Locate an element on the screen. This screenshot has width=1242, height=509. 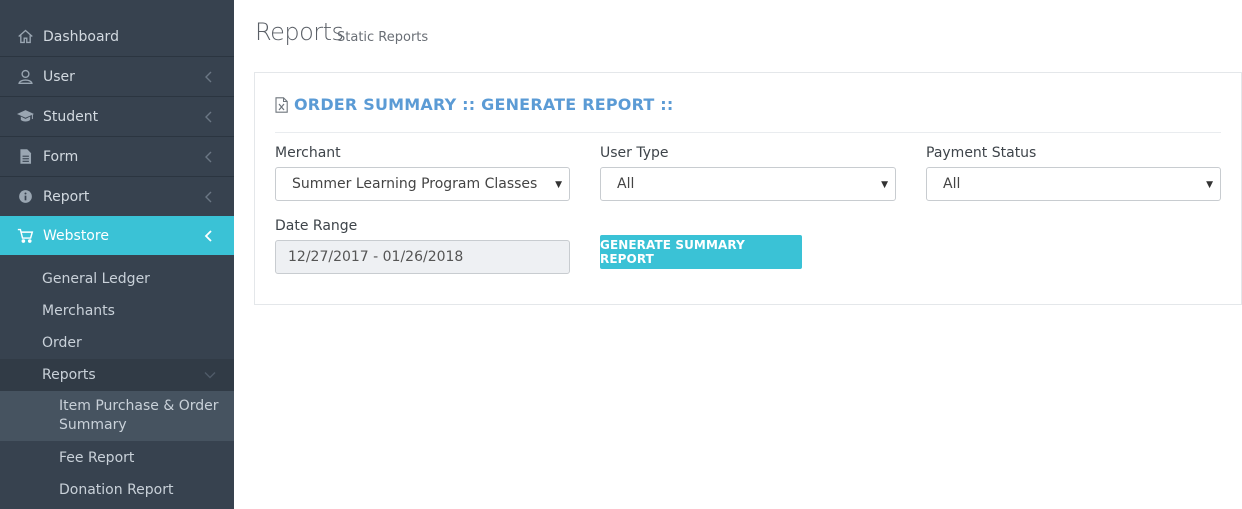
user-type-select-value: All is located at coordinates (626, 184).